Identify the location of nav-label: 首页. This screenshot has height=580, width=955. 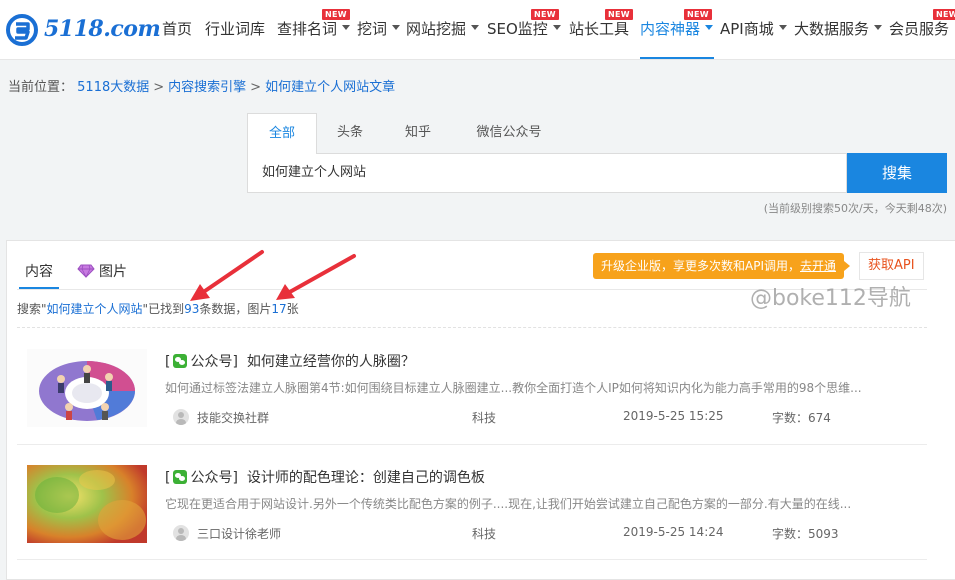
(177, 29).